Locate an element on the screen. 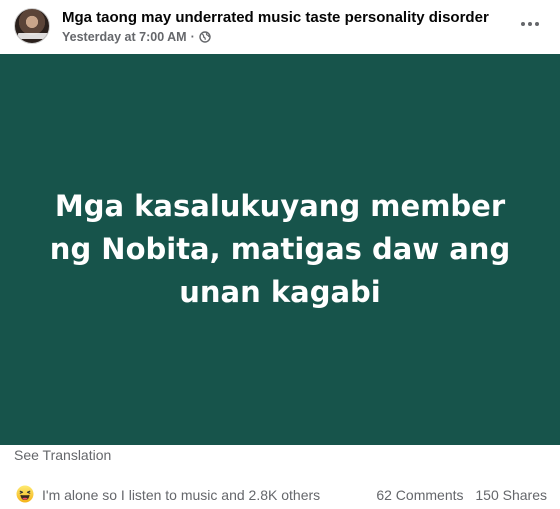 Image resolution: width=560 pixels, height=509 pixels. shares-count: 150 Shares is located at coordinates (511, 495).